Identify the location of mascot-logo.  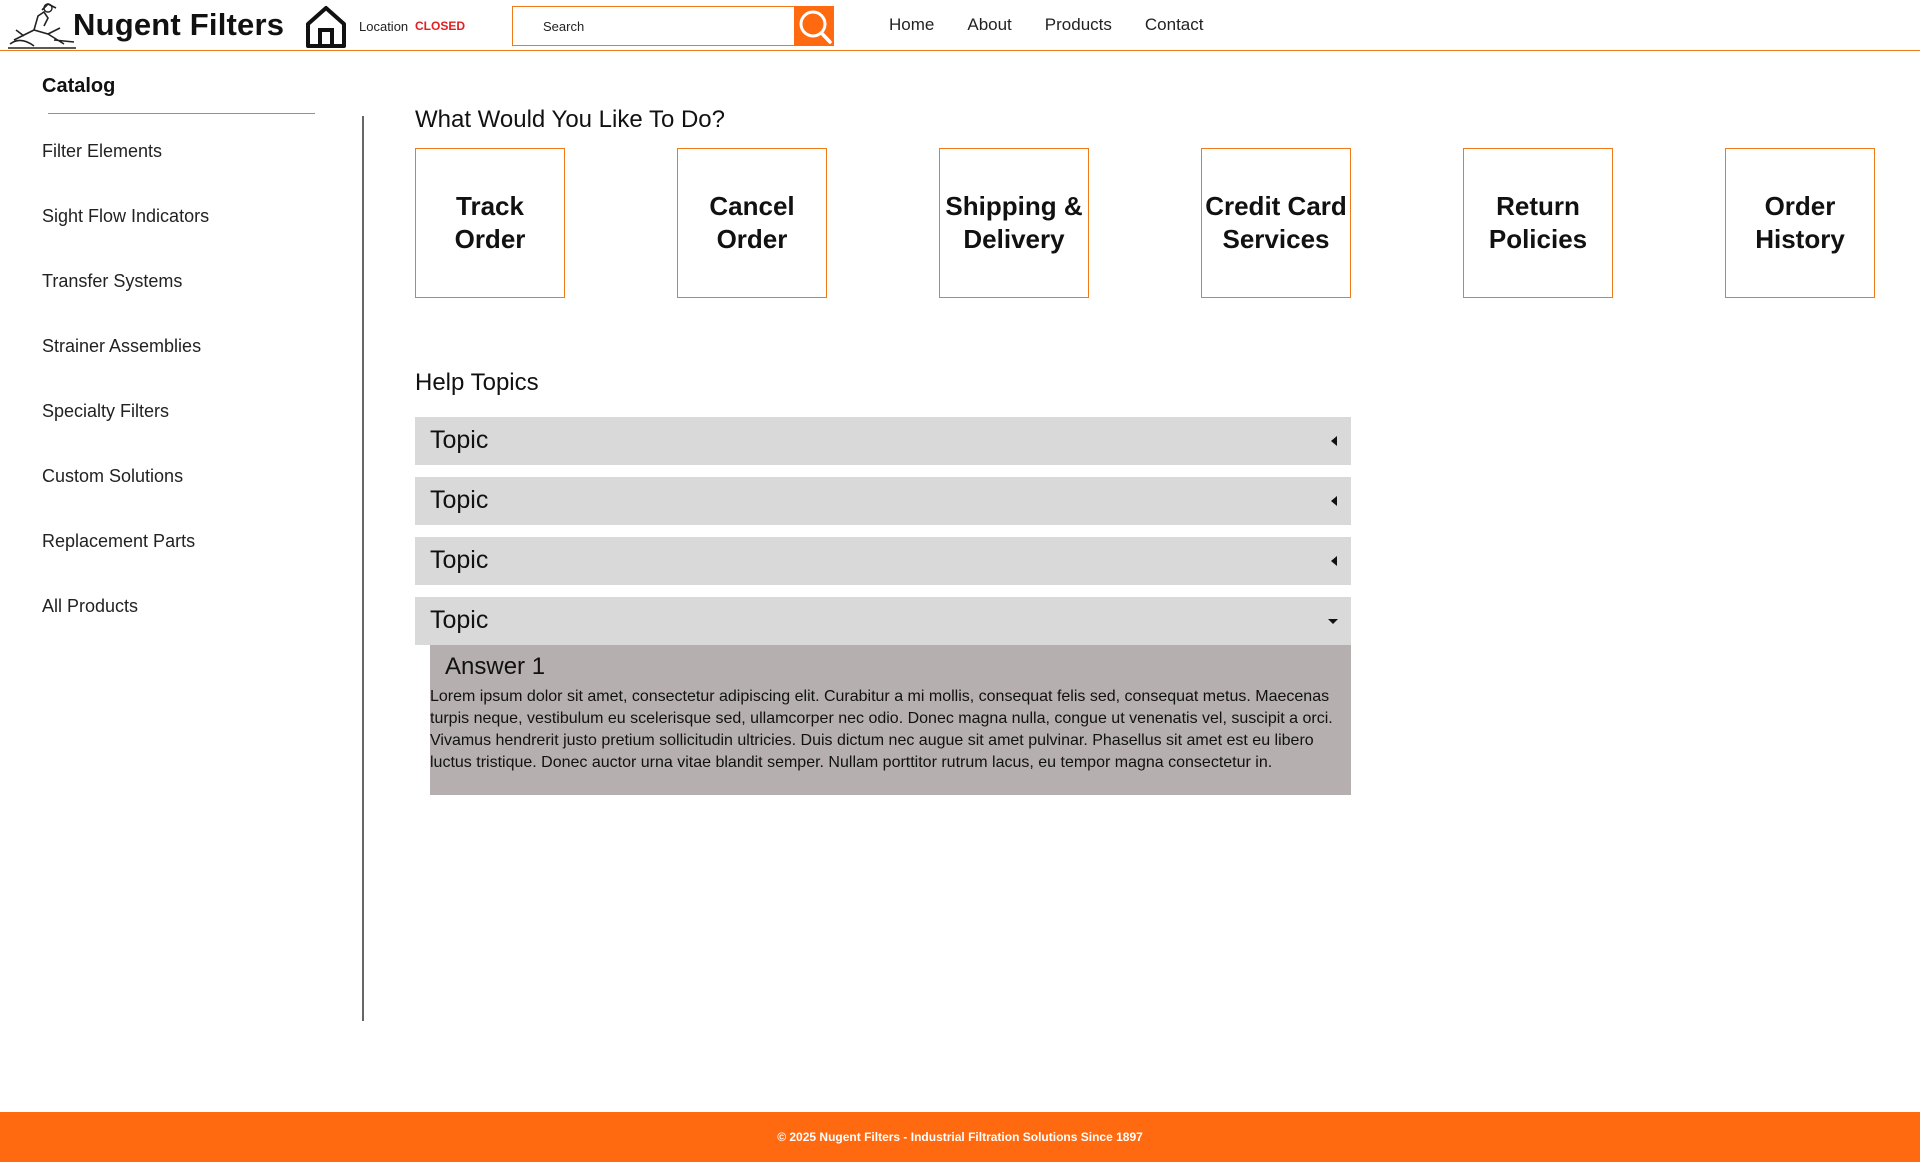
(41, 25).